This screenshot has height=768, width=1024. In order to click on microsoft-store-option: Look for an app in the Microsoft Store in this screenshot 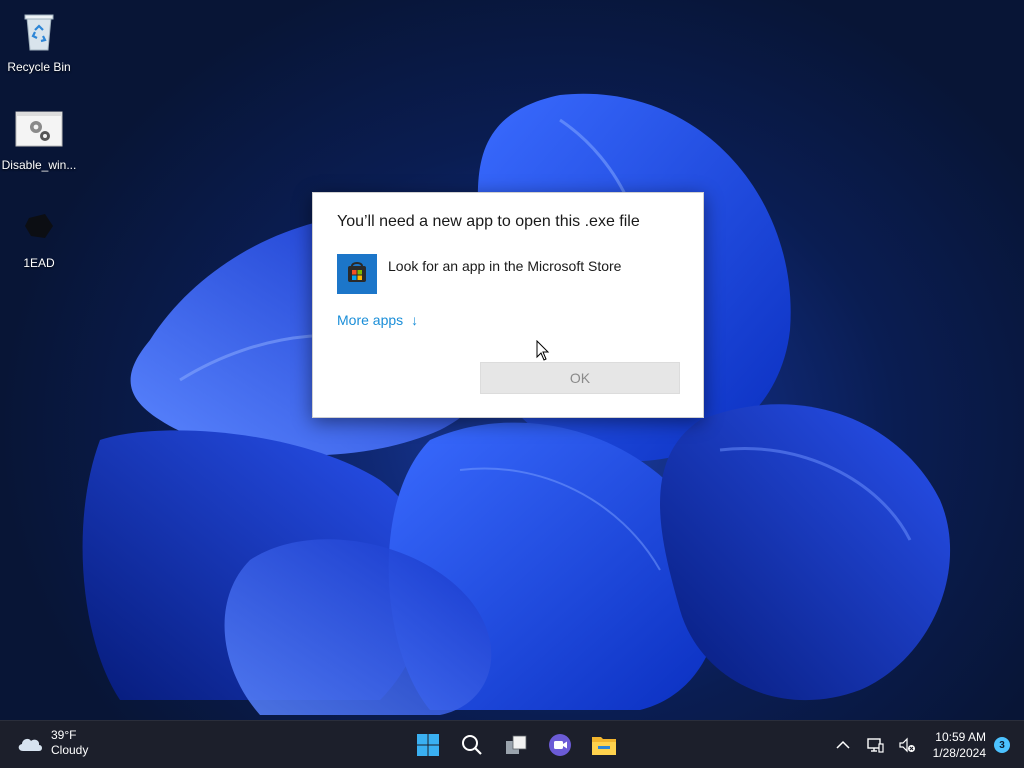, I will do `click(479, 274)`.